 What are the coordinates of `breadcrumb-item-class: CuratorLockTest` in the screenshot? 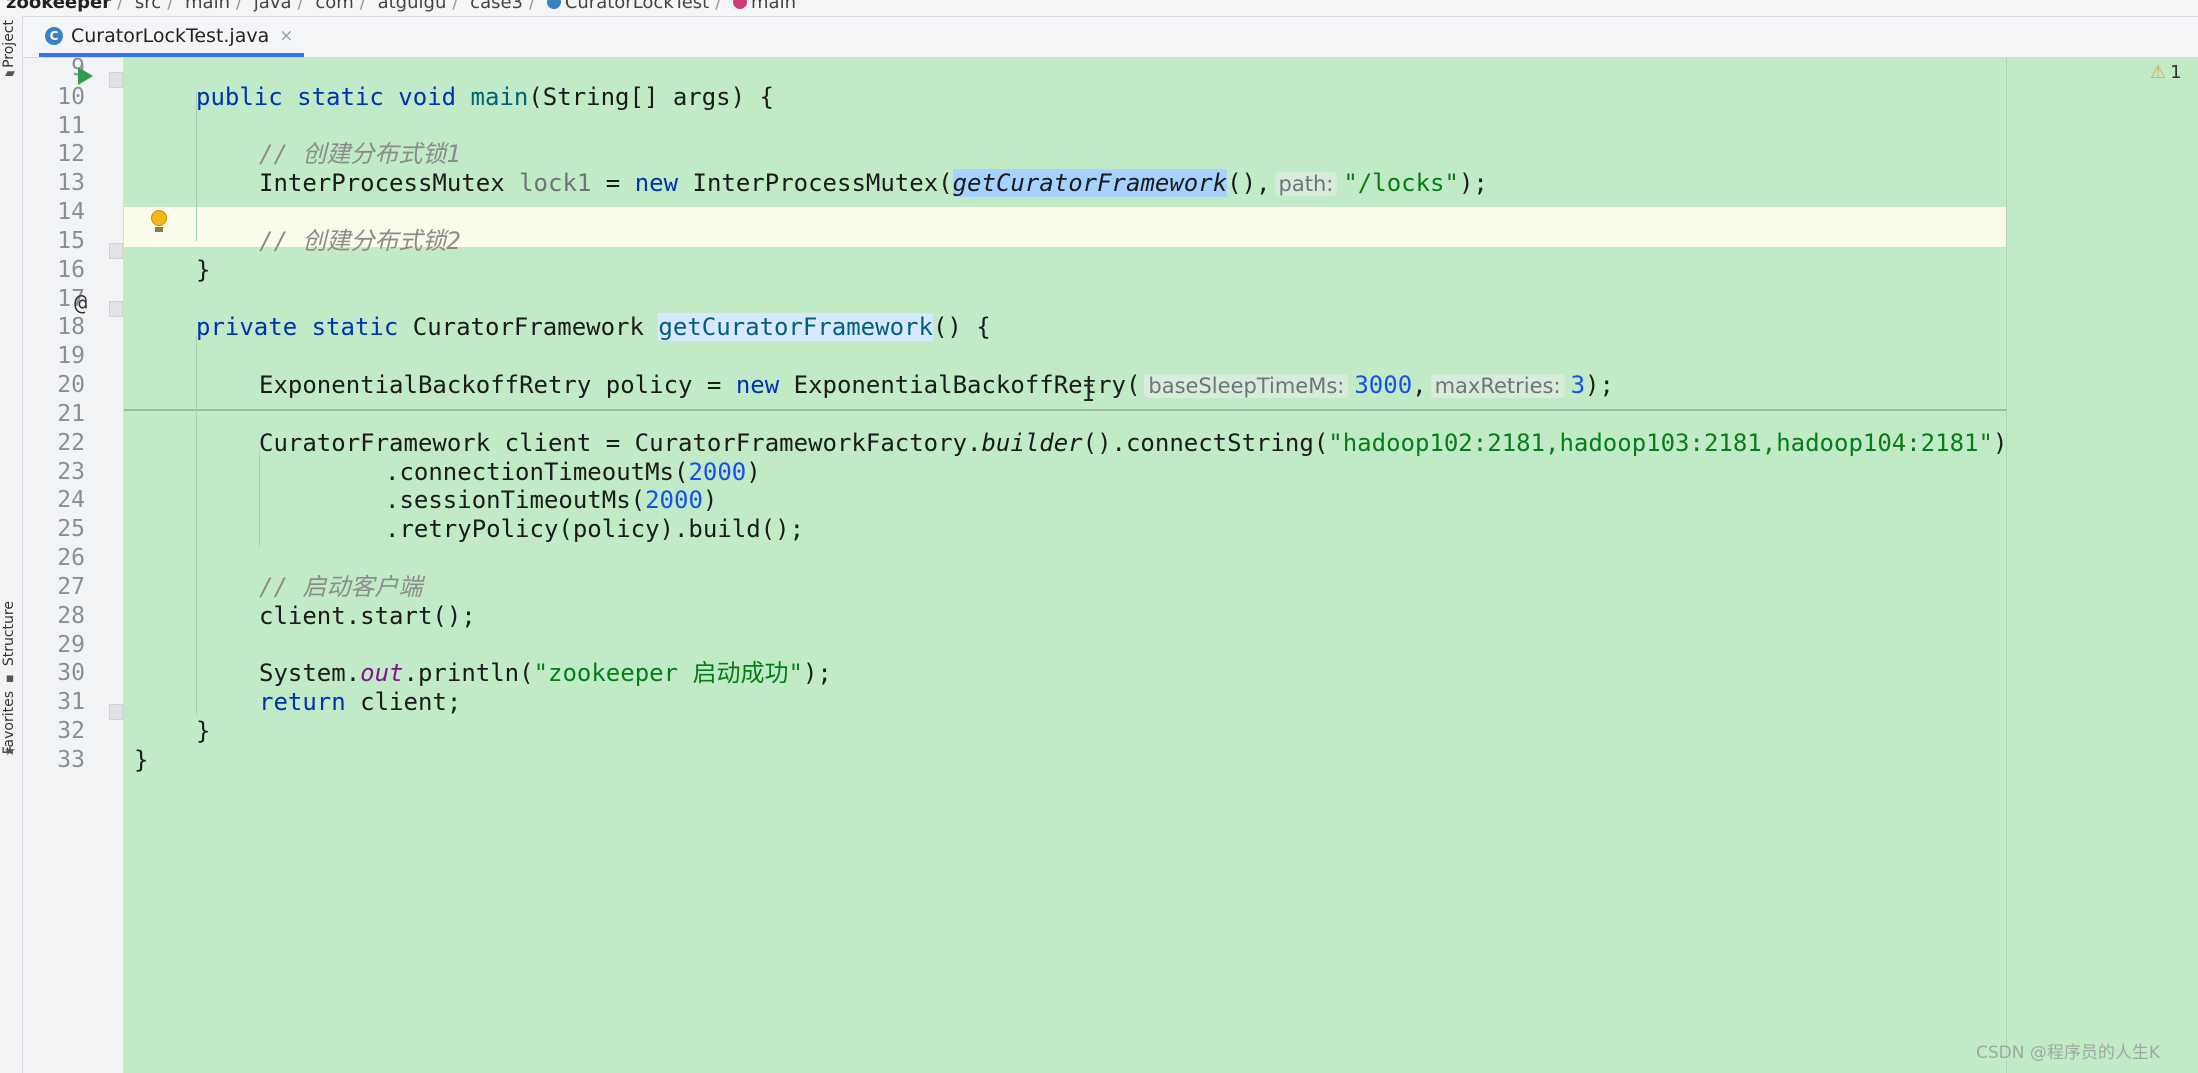 It's located at (637, 6).